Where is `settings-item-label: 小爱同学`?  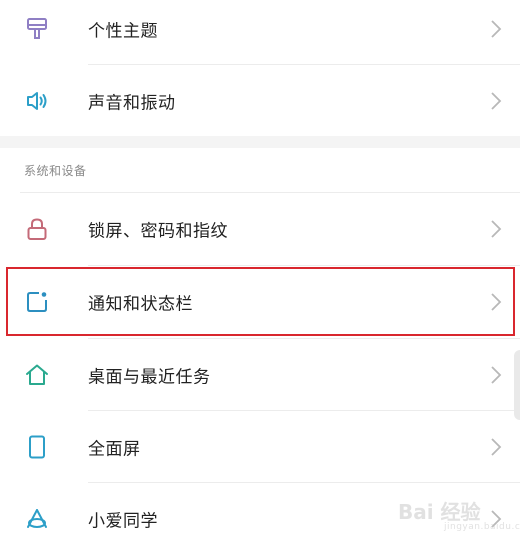
settings-item-label: 小爱同学 is located at coordinates (123, 521).